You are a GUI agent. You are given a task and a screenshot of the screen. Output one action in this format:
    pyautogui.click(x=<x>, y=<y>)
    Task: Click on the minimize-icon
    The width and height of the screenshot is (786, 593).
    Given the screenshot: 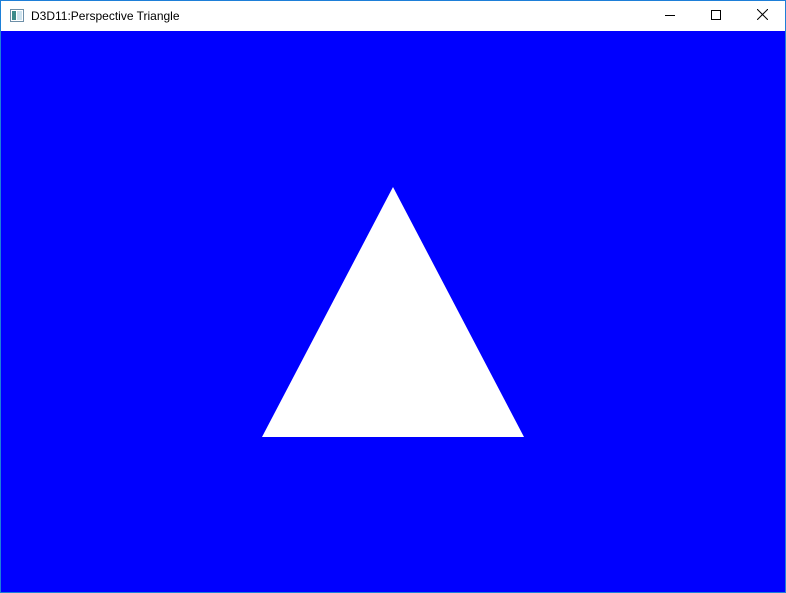 What is the action you would take?
    pyautogui.click(x=670, y=16)
    